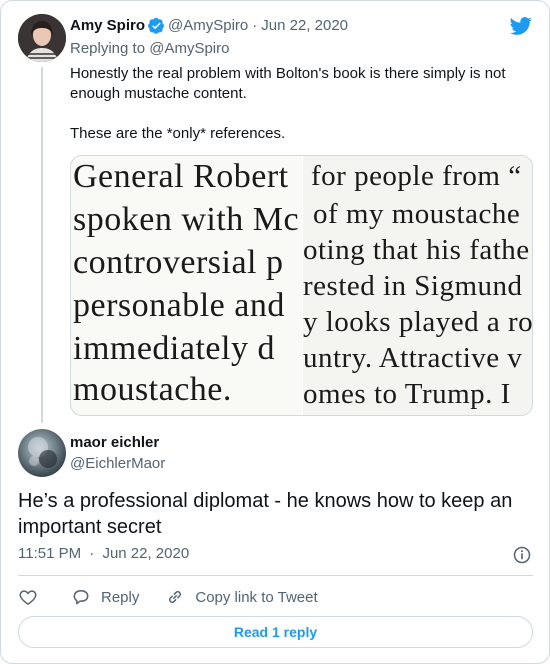 This screenshot has width=550, height=664. What do you see at coordinates (416, 250) in the screenshot?
I see `excerpt-line: oting that his fathe` at bounding box center [416, 250].